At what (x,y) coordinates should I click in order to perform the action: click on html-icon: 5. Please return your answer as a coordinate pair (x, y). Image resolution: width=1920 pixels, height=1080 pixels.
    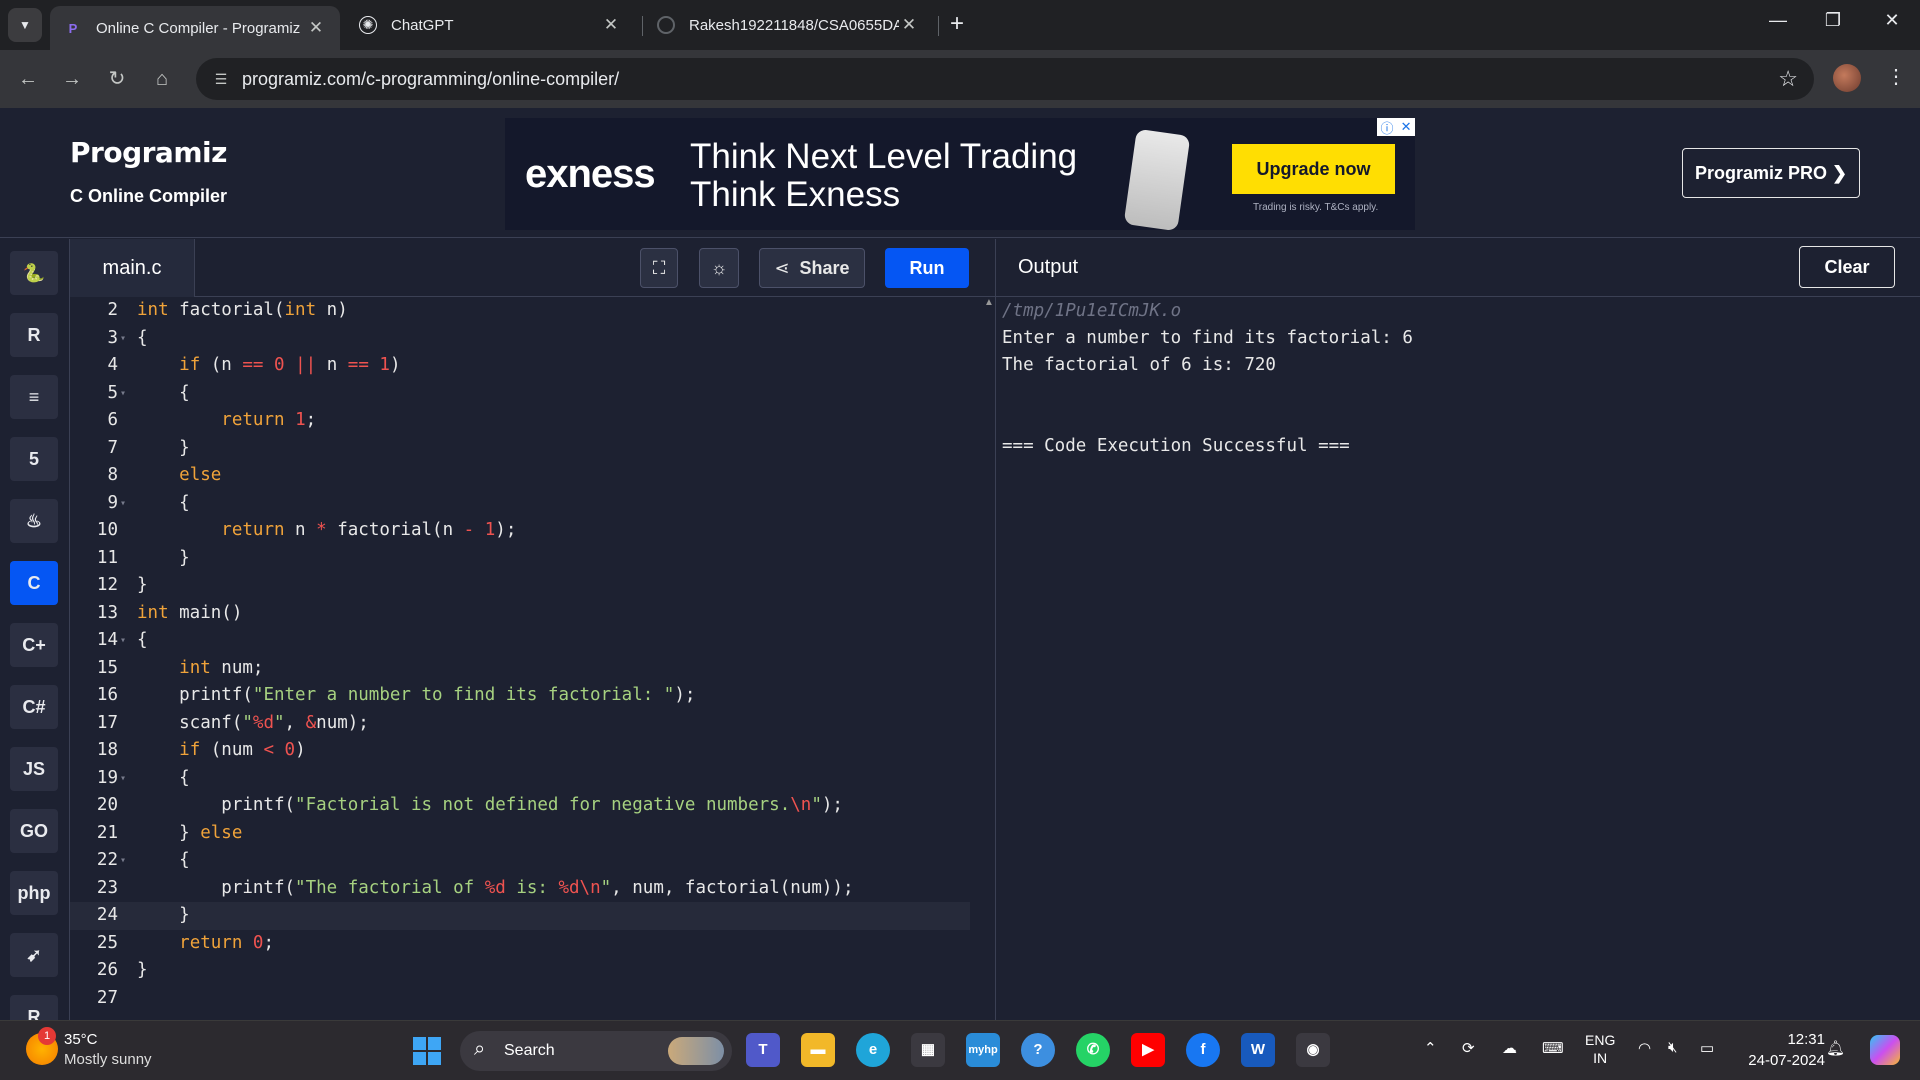
    Looking at the image, I should click on (34, 459).